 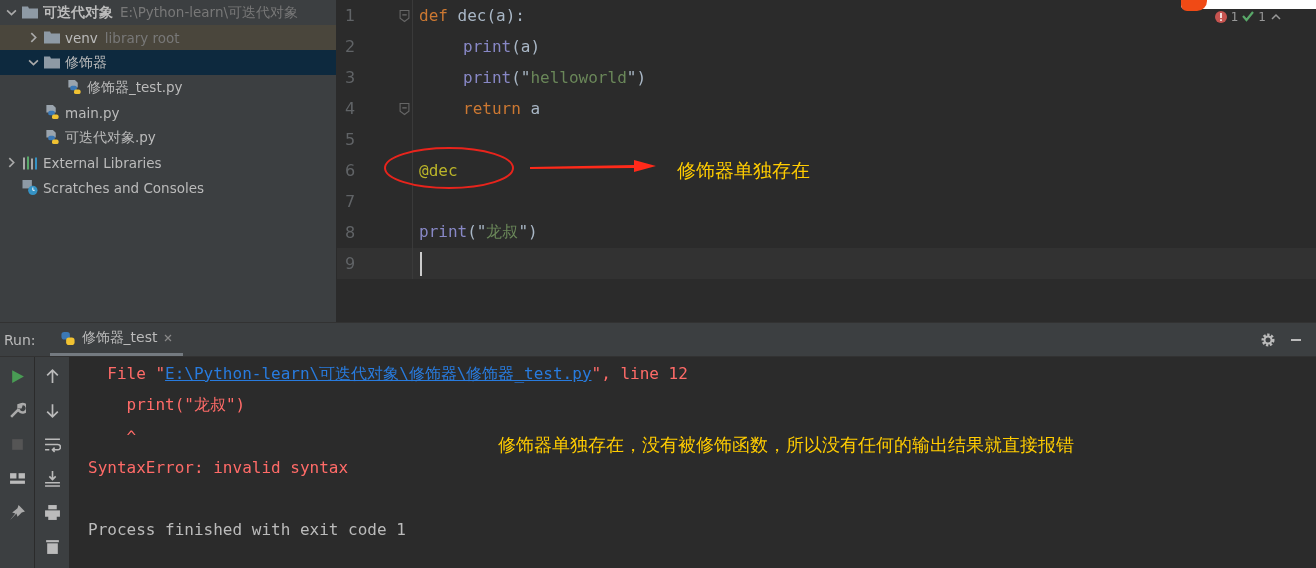 I want to click on wrench-icon, so click(x=17, y=410).